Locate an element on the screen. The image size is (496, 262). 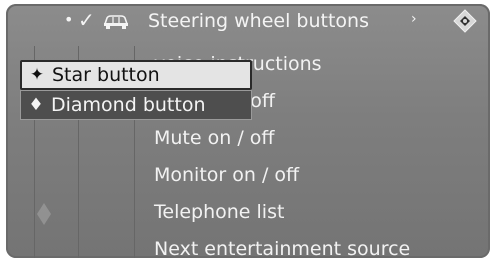
menu-item-next-entertainment-source: Next entertainment source is located at coordinates (316, 244).